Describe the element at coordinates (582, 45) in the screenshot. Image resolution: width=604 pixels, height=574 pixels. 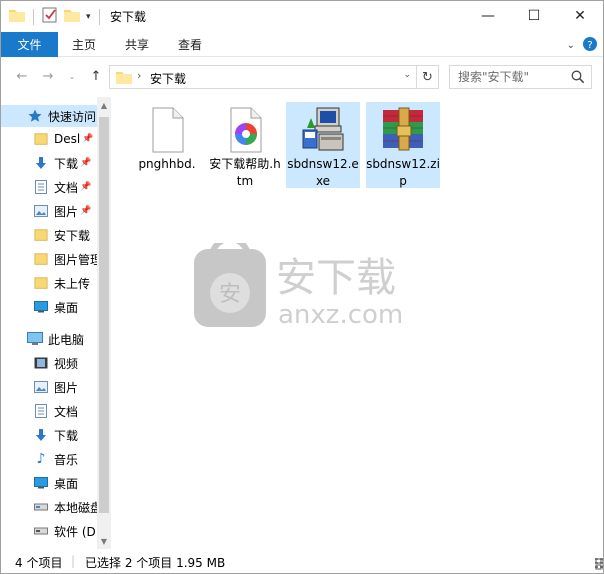
I see `ribbon-right-controls: ⌄ ?` at that location.